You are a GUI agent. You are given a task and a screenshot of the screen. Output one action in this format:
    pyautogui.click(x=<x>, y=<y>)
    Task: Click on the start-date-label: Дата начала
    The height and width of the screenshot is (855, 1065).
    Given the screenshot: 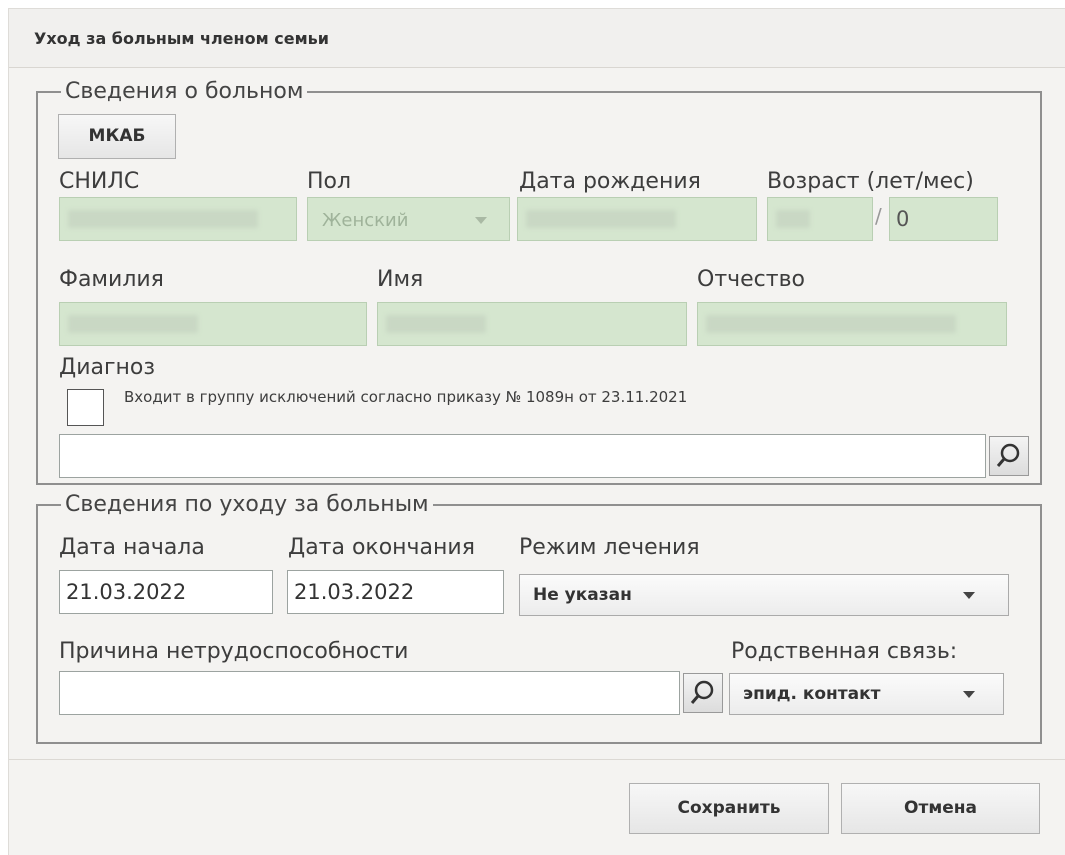 What is the action you would take?
    pyautogui.click(x=132, y=547)
    